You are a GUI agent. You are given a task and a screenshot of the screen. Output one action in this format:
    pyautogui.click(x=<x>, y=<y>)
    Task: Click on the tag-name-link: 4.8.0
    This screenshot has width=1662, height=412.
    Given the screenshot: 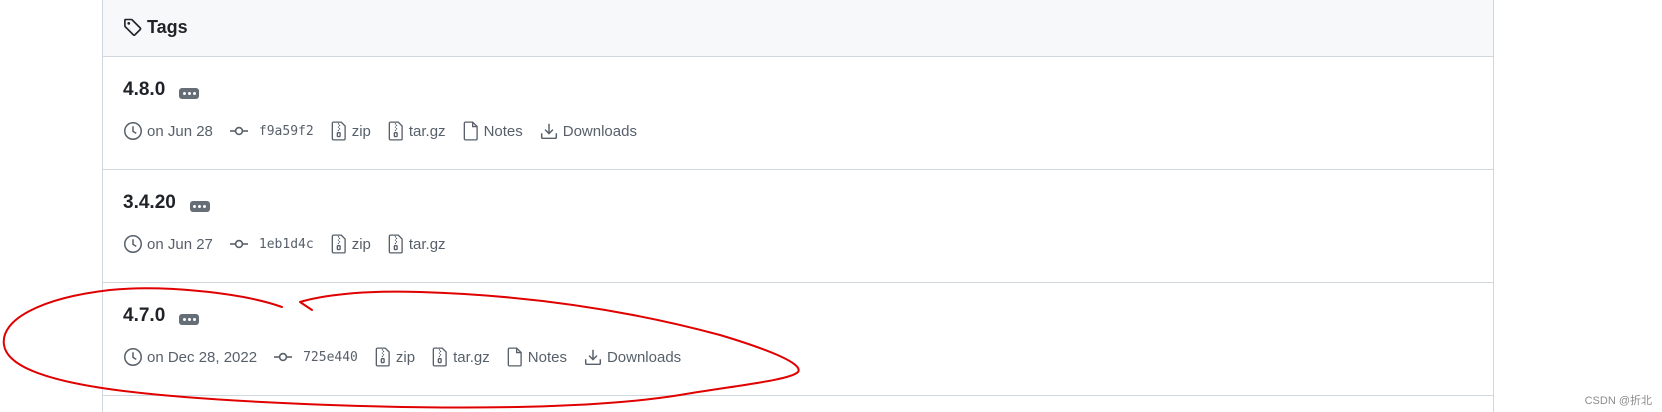 What is the action you would take?
    pyautogui.click(x=144, y=90)
    